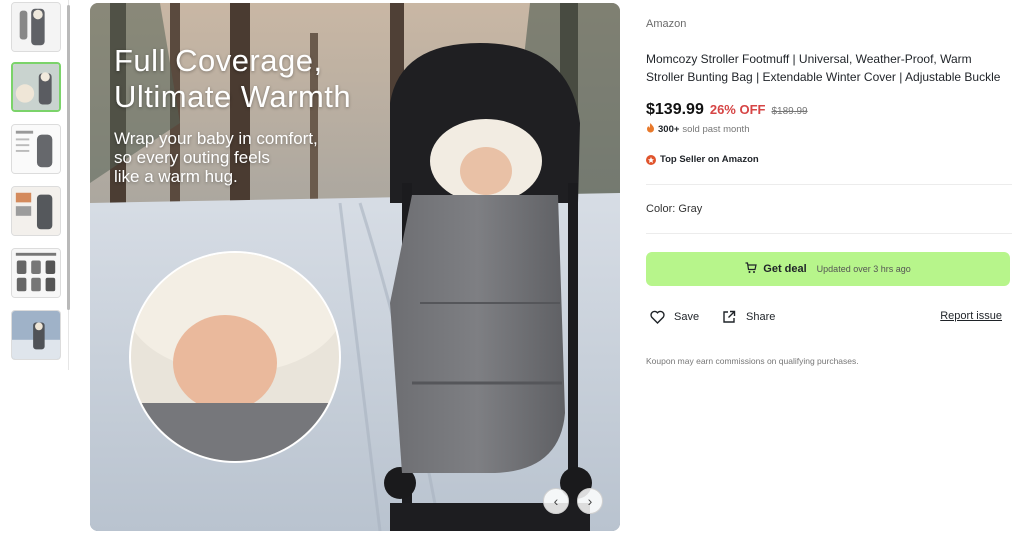  What do you see at coordinates (785, 269) in the screenshot?
I see `get-deal-label: Get deal` at bounding box center [785, 269].